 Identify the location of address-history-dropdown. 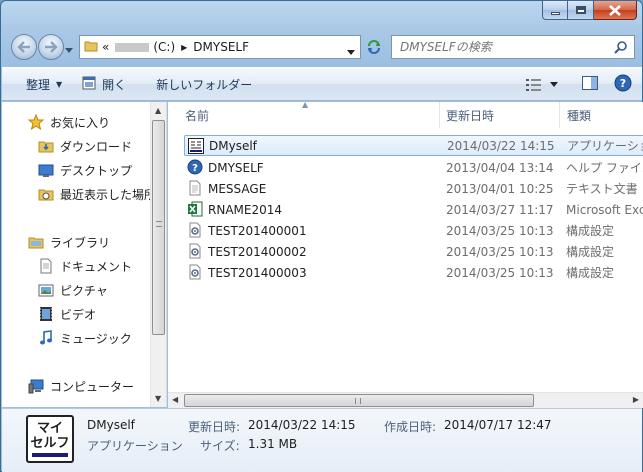
(351, 51).